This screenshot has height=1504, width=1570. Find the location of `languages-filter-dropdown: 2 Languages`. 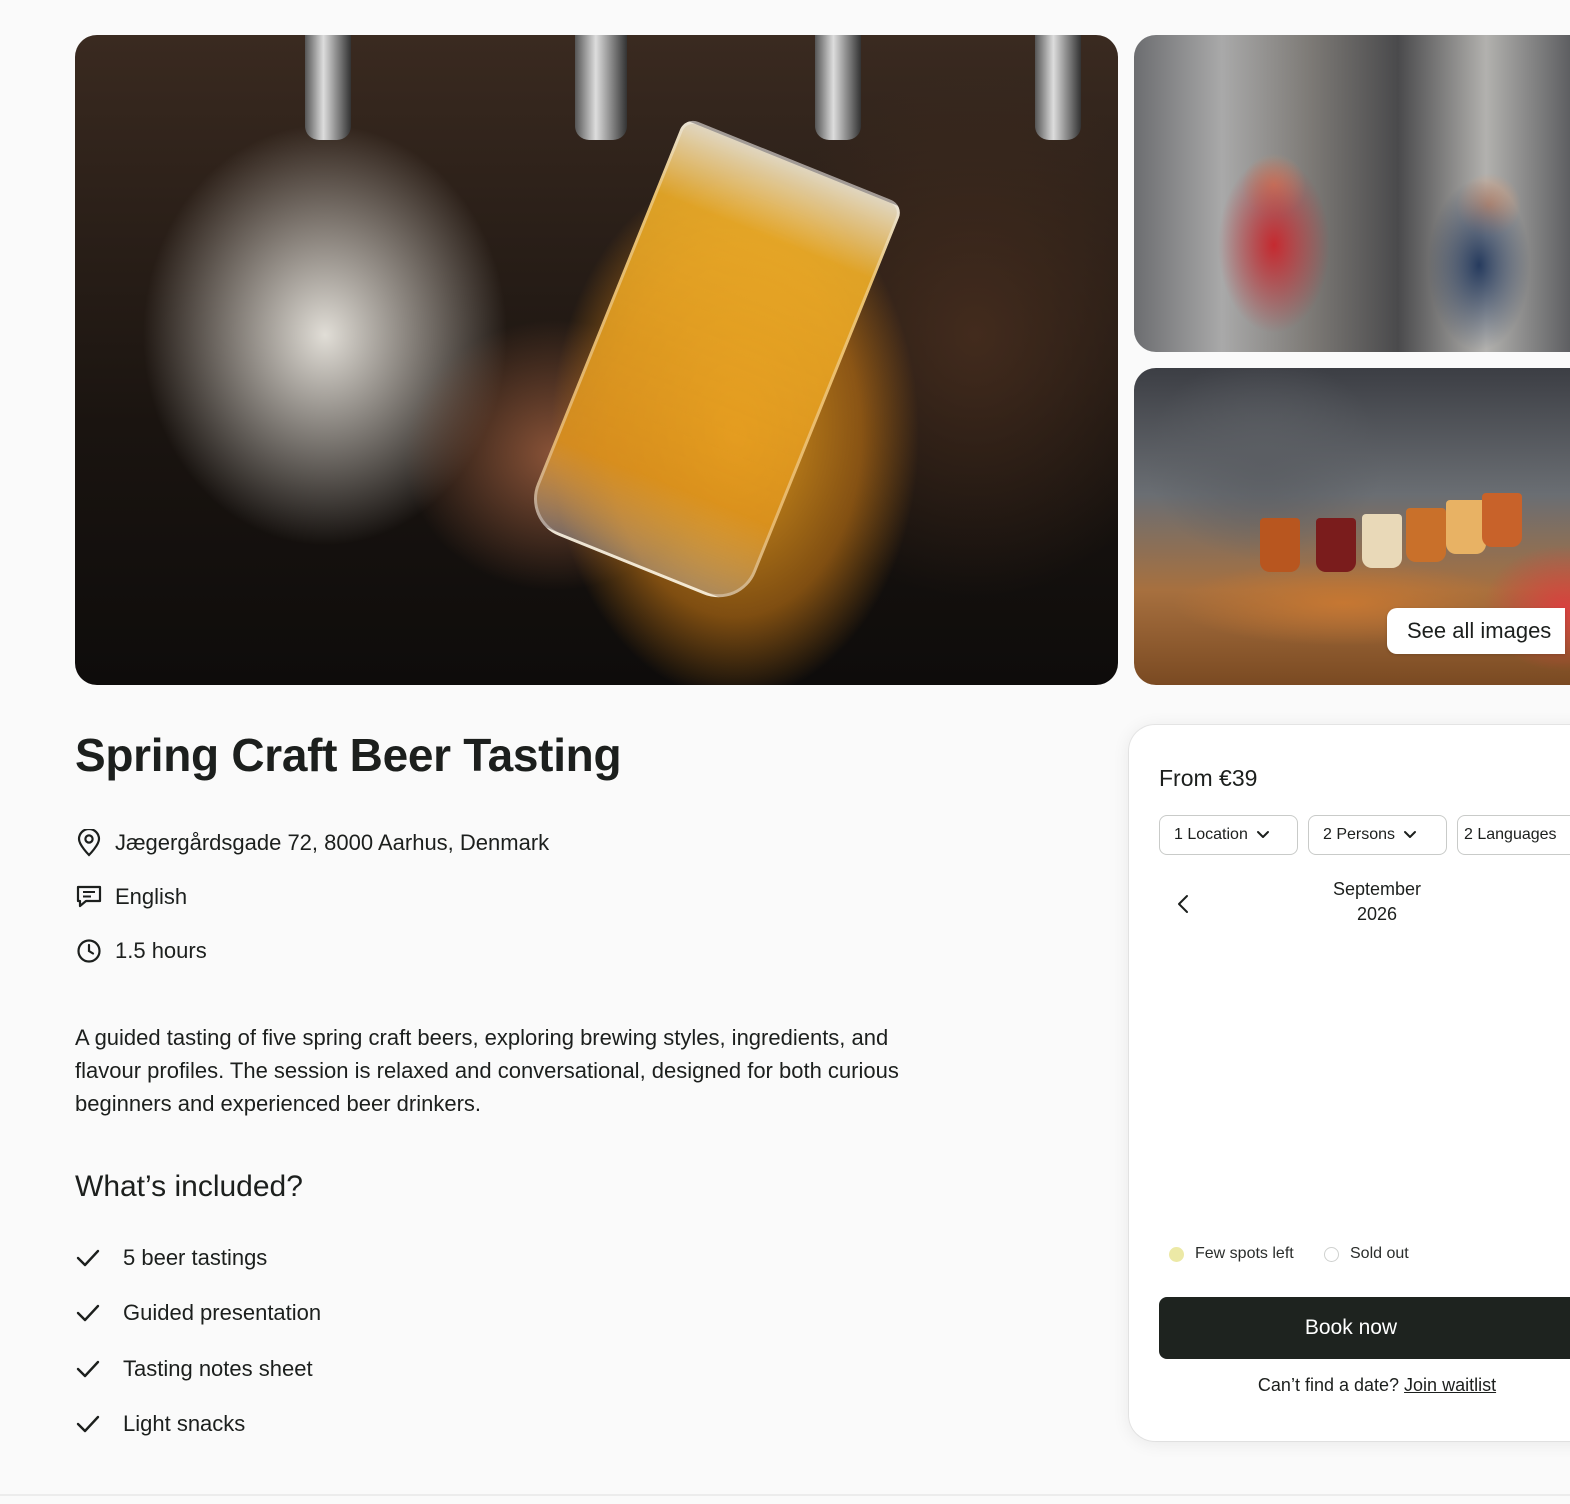

languages-filter-dropdown: 2 Languages is located at coordinates (1513, 835).